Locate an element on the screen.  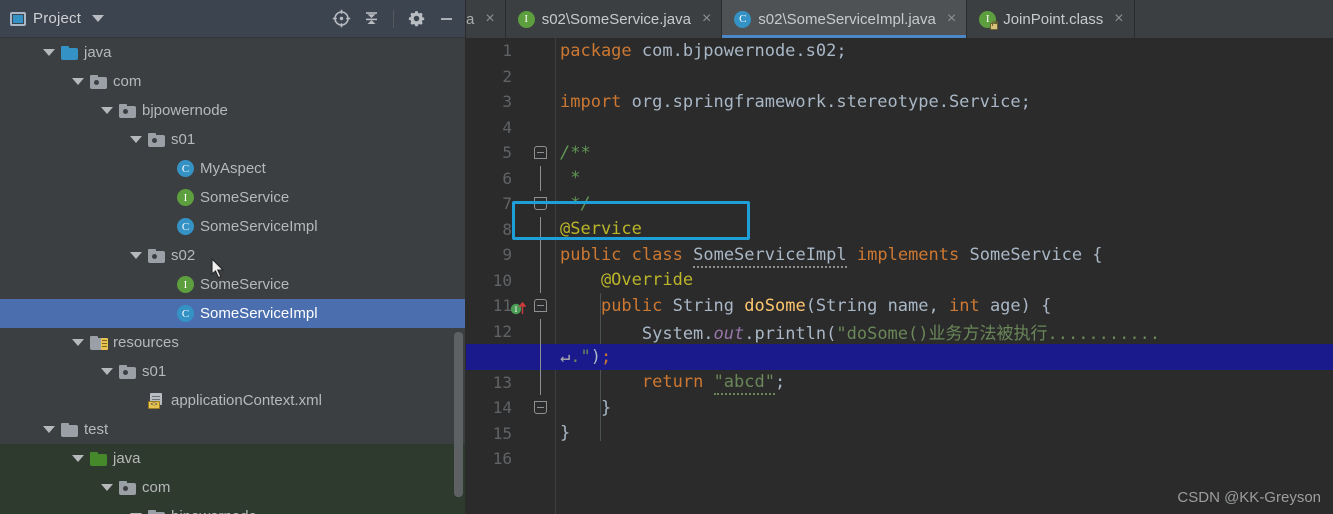
tree-item-label: com is located at coordinates (156, 487).